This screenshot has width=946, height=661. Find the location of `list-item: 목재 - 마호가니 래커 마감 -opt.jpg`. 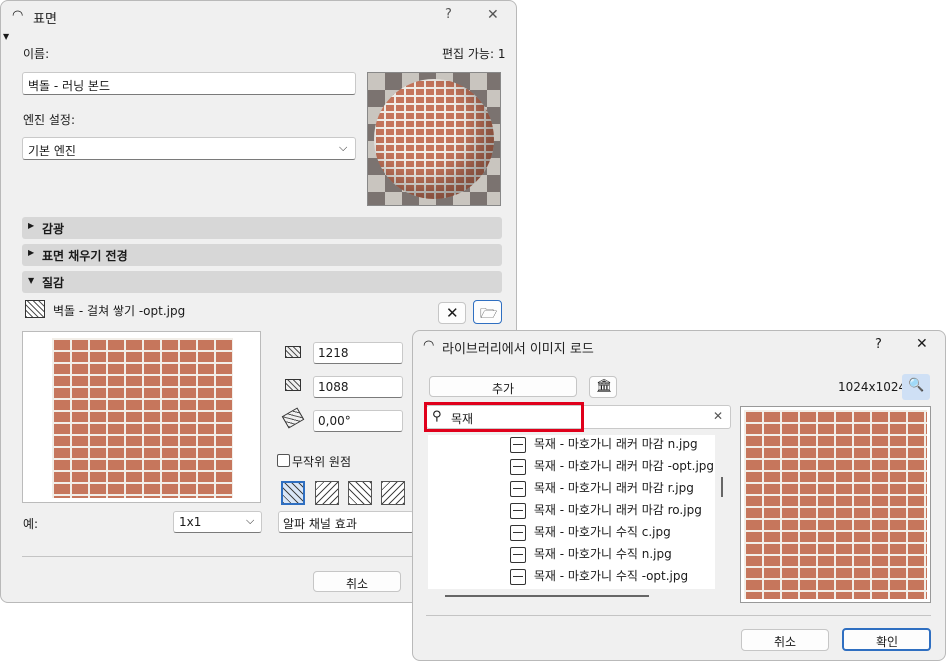

list-item: 목재 - 마호가니 래커 마감 -opt.jpg is located at coordinates (612, 468).